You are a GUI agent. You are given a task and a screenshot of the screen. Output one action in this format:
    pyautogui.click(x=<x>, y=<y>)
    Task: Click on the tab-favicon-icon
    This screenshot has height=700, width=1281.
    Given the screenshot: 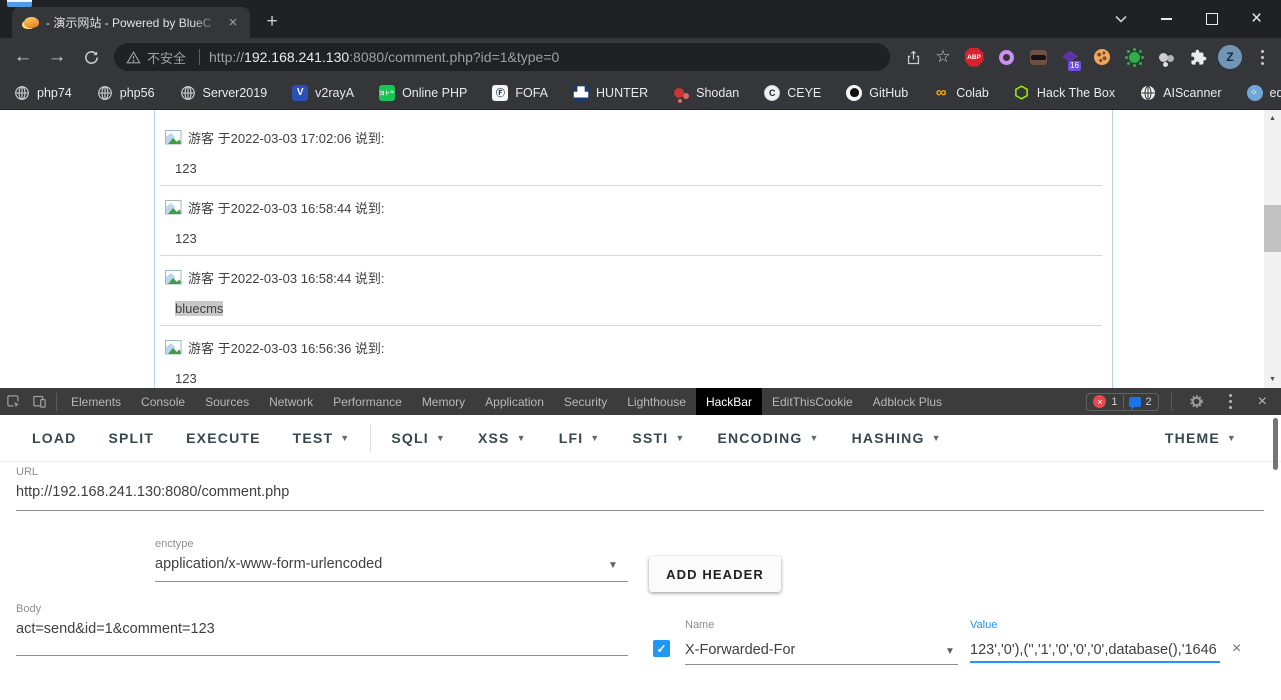 What is the action you would take?
    pyautogui.click(x=31, y=22)
    